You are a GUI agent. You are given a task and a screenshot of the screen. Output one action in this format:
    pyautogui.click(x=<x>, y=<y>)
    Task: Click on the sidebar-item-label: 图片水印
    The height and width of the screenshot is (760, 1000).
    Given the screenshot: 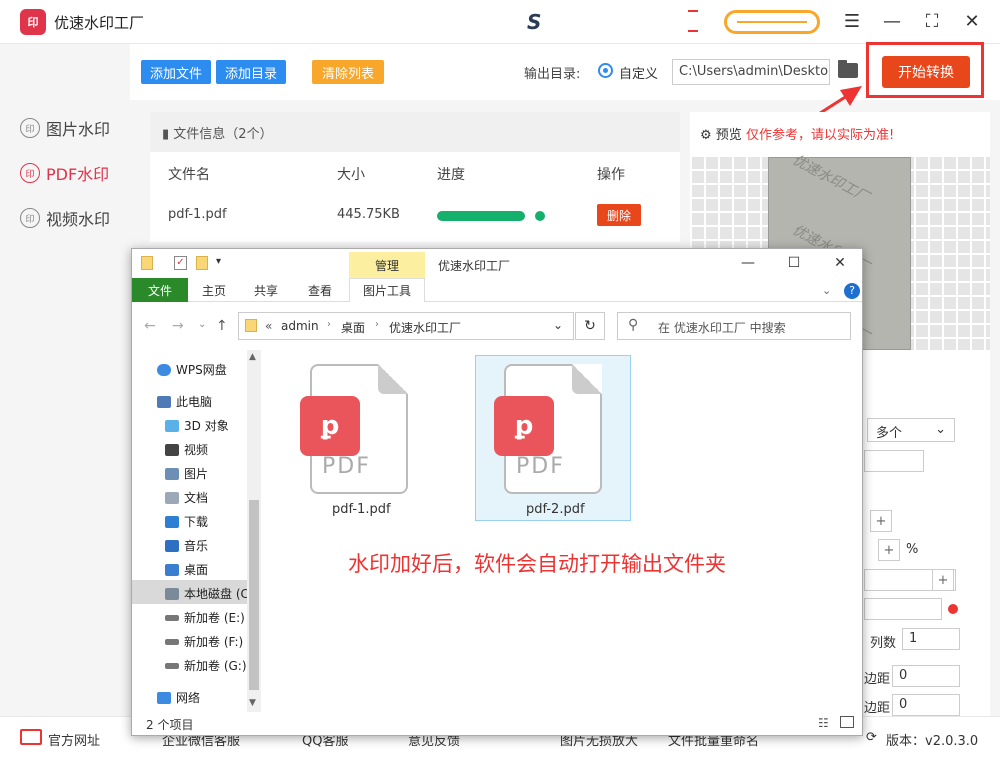 What is the action you would take?
    pyautogui.click(x=78, y=129)
    